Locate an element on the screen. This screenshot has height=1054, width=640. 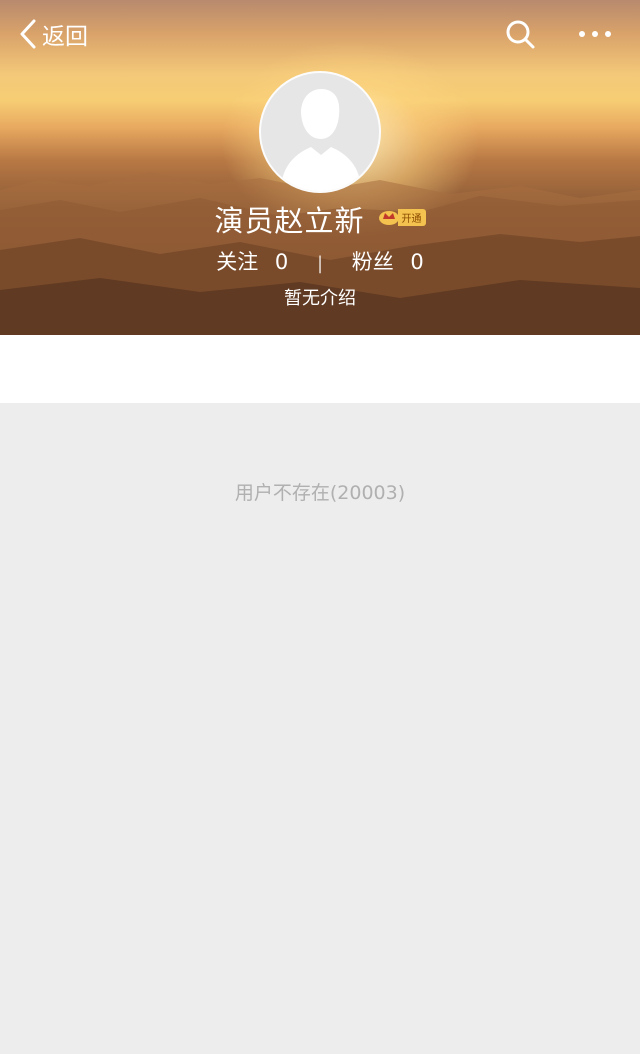
following-count: 0 is located at coordinates (281, 262).